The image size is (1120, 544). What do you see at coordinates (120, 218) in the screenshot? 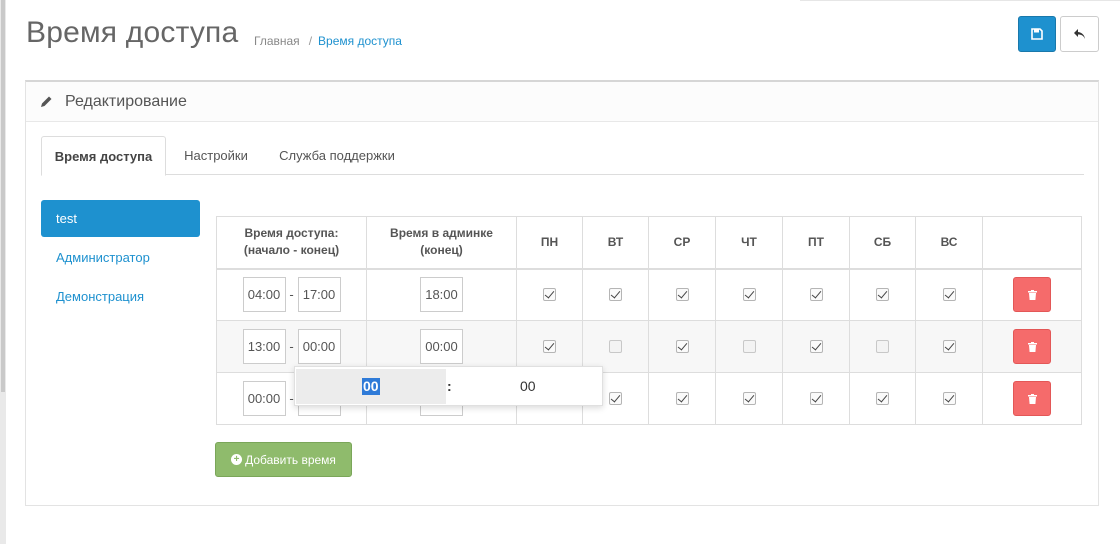
I see `group-item-test: test` at bounding box center [120, 218].